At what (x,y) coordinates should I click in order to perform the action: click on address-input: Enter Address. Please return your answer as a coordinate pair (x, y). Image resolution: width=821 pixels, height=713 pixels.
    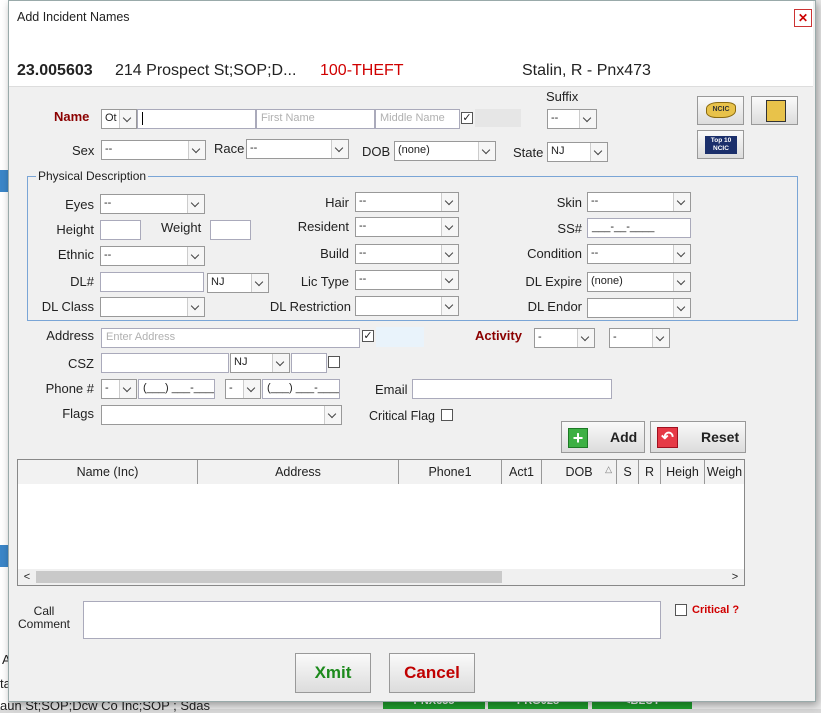
    Looking at the image, I should click on (230, 338).